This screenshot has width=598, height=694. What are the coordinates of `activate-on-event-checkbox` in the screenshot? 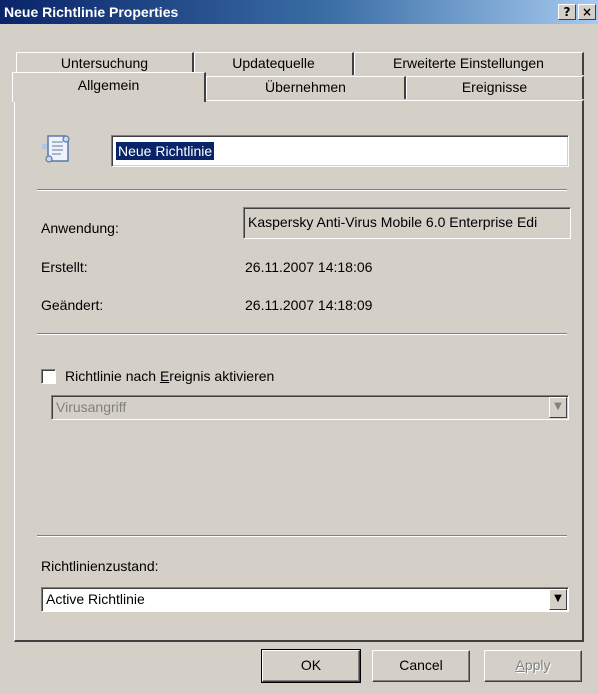 It's located at (48, 376).